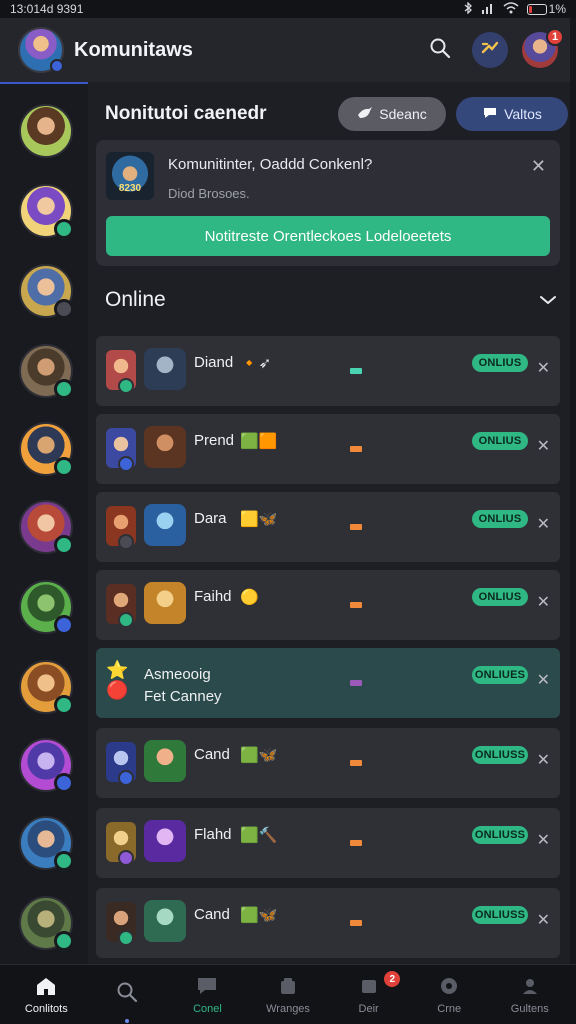  I want to click on online-row: Faihd 🟡 ONLIUS ✕, so click(328, 605).